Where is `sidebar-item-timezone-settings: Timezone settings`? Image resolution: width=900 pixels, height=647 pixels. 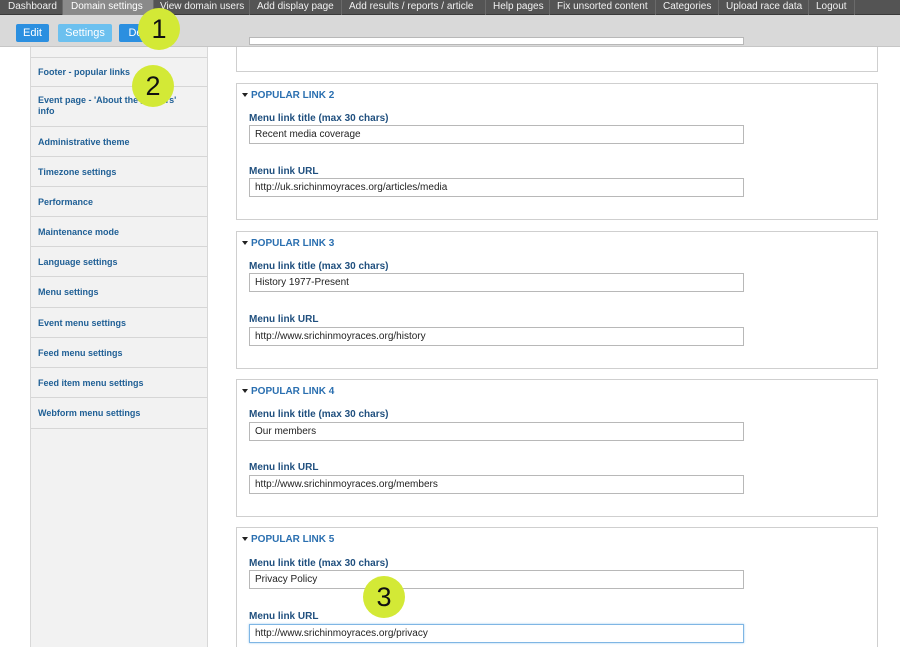
sidebar-item-timezone-settings: Timezone settings is located at coordinates (119, 172).